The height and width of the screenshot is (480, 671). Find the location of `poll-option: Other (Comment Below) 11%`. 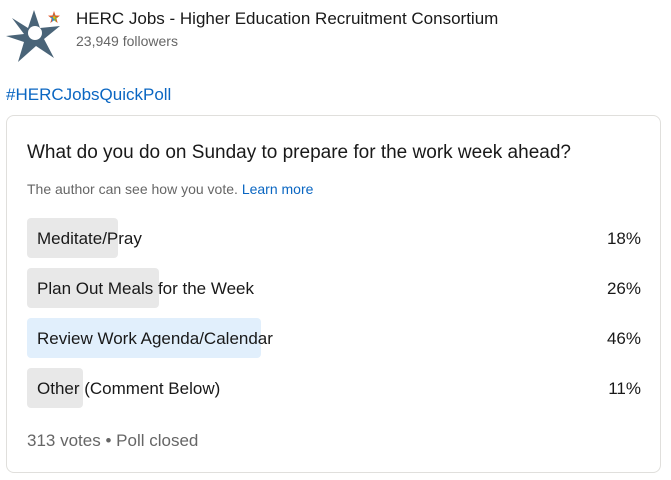

poll-option: Other (Comment Below) 11% is located at coordinates (334, 388).